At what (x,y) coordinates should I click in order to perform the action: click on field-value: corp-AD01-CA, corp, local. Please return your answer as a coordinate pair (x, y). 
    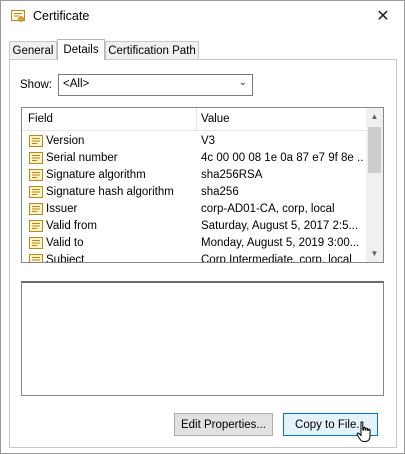
    Looking at the image, I should click on (268, 209).